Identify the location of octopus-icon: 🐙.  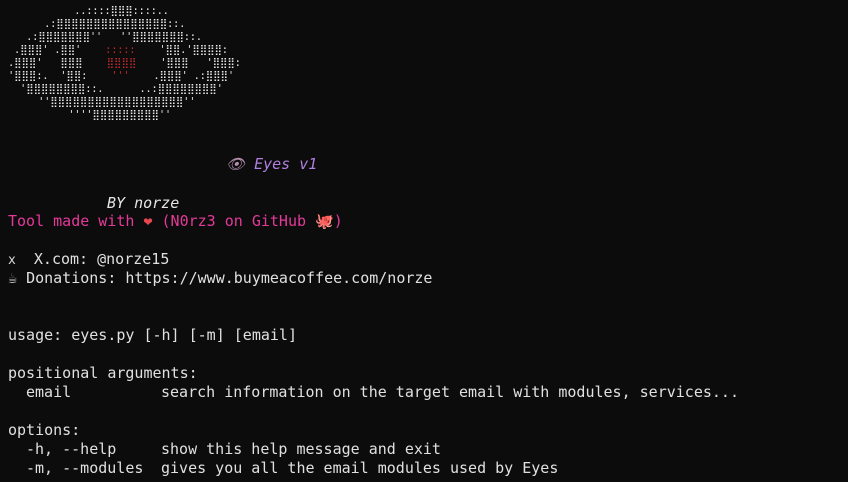
(324, 221).